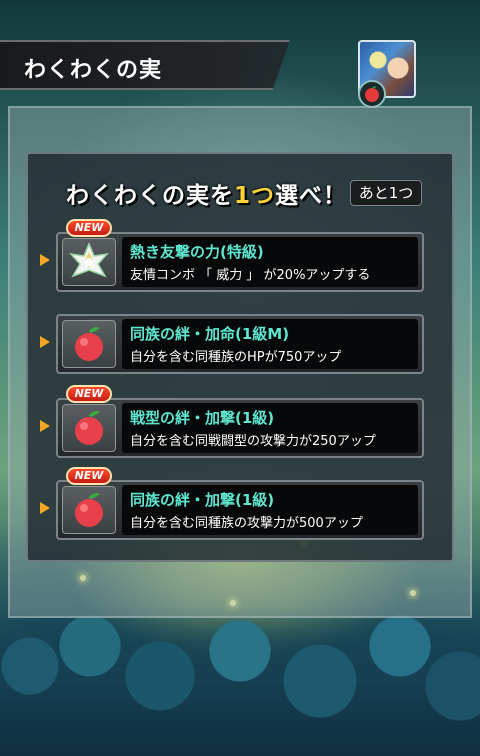 The width and height of the screenshot is (480, 756). Describe the element at coordinates (270, 344) in the screenshot. I see `option-text-box: 同族の絆・加命(1級M) 自分を含む同種族のHPが750アップ` at that location.